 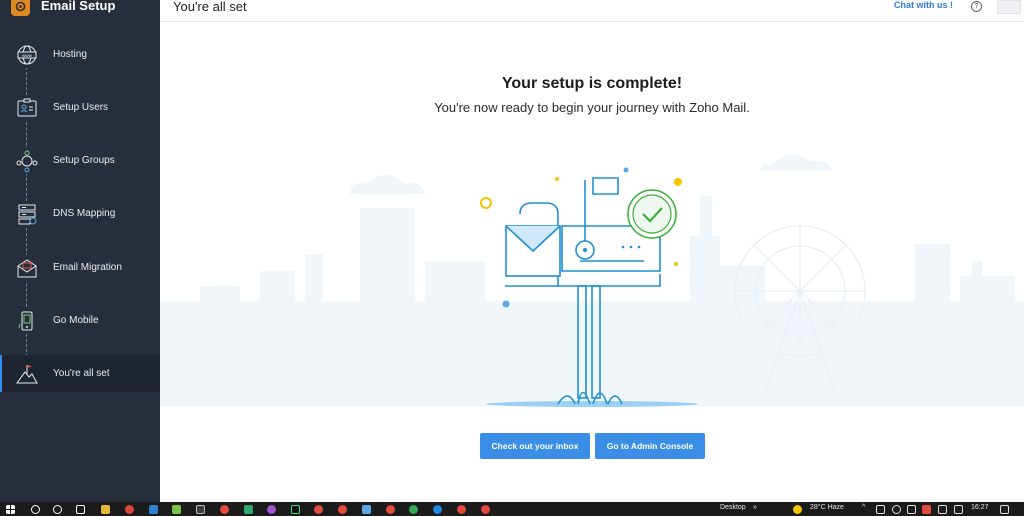 I want to click on admin-console-button: Go to Admin Console, so click(x=650, y=446).